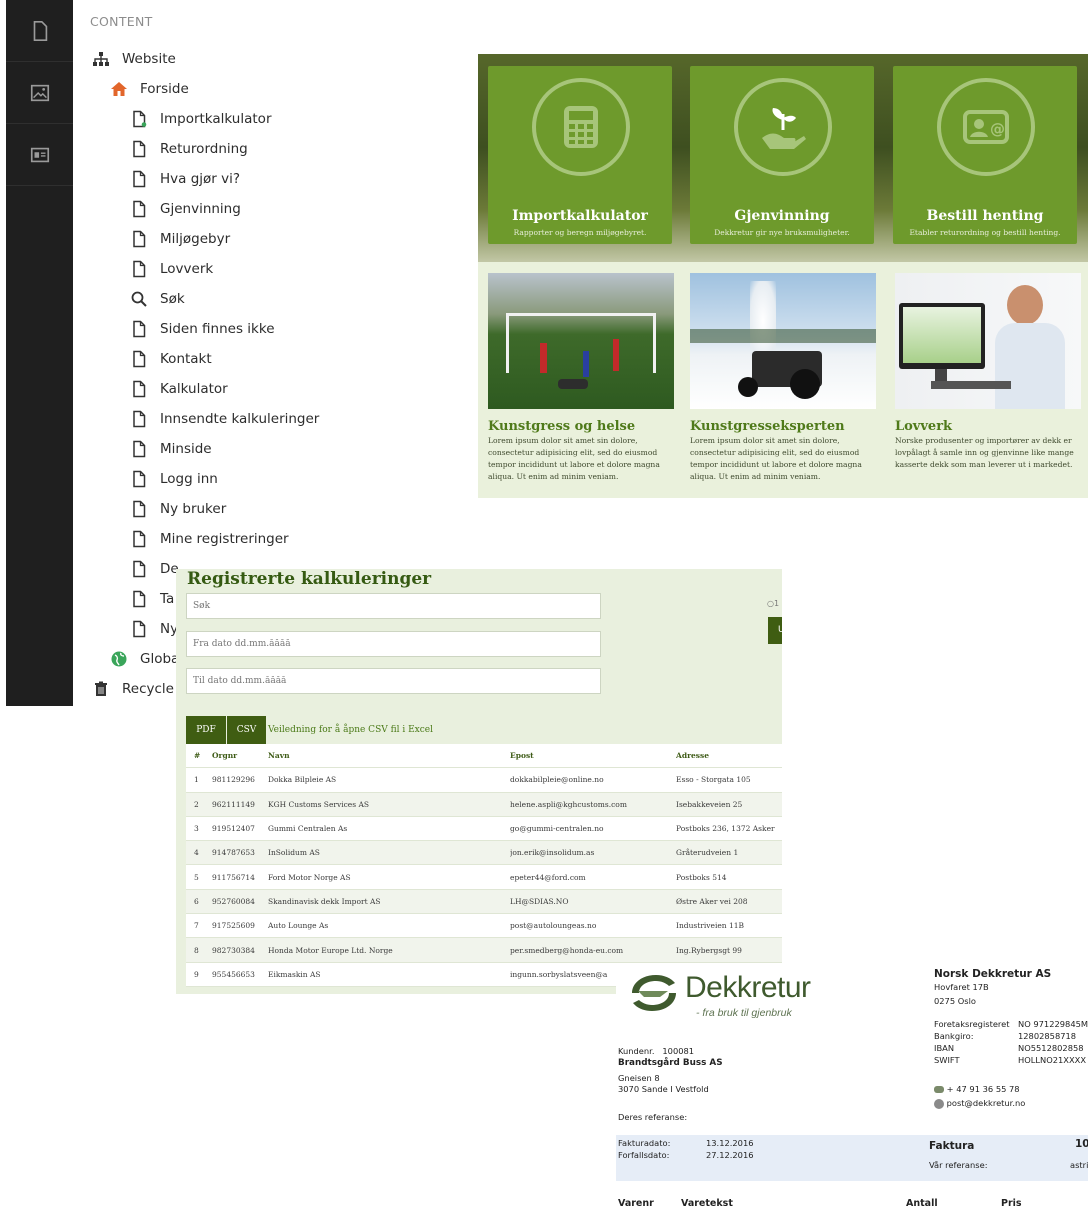 Image resolution: width=1088 pixels, height=1213 pixels. Describe the element at coordinates (295, 329) in the screenshot. I see `tree-node: Siden finnes ikke` at that location.